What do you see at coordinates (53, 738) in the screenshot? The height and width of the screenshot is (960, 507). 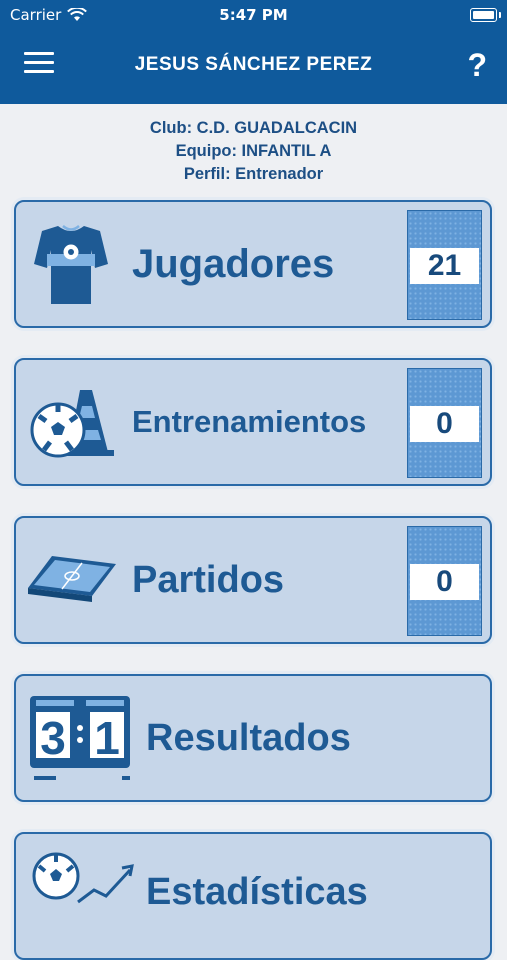 I see `home-score: 3` at bounding box center [53, 738].